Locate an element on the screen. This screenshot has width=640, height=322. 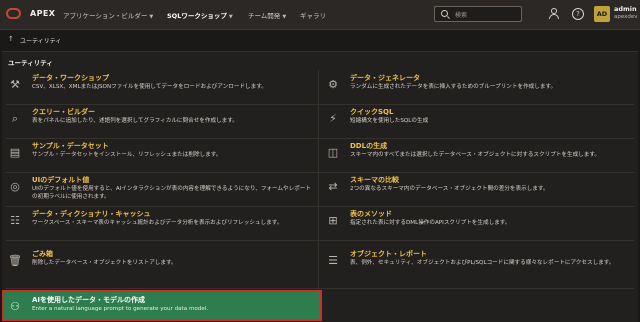
card-description: 削除したデータベース・オブジェクトをリストアします。 is located at coordinates (104, 263).